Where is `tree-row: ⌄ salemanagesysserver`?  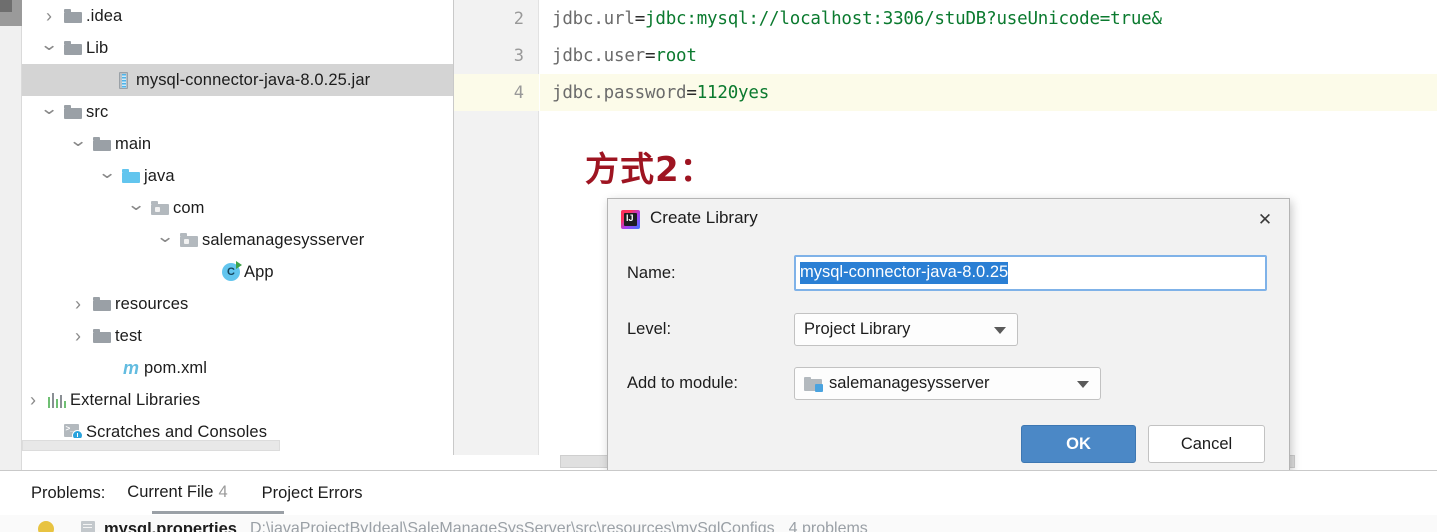 tree-row: ⌄ salemanagesysserver is located at coordinates (237, 240).